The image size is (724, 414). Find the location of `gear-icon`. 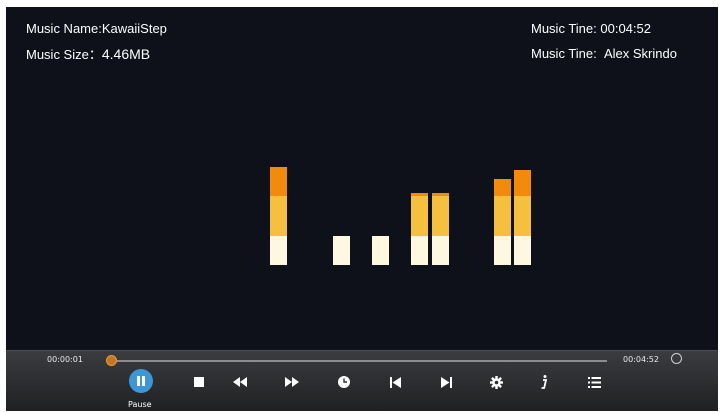

gear-icon is located at coordinates (496, 382).